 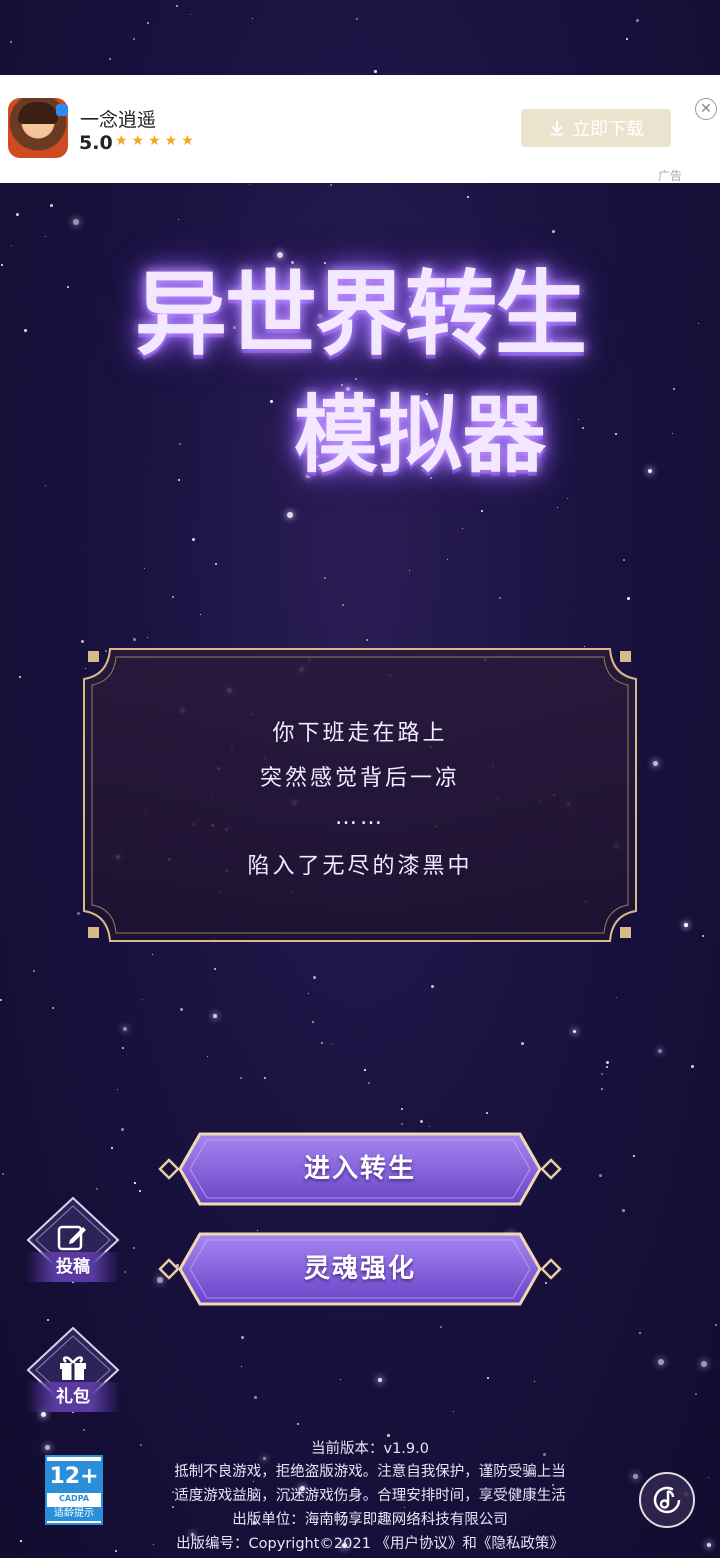 What do you see at coordinates (360, 866) in the screenshot?
I see `story-line-4: 陷入了无尽的漆黑中` at bounding box center [360, 866].